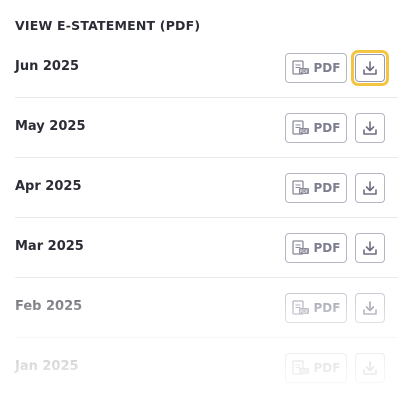 This screenshot has height=402, width=398. Describe the element at coordinates (206, 188) in the screenshot. I see `statement-row: Apr 2025 PDF PDF` at that location.